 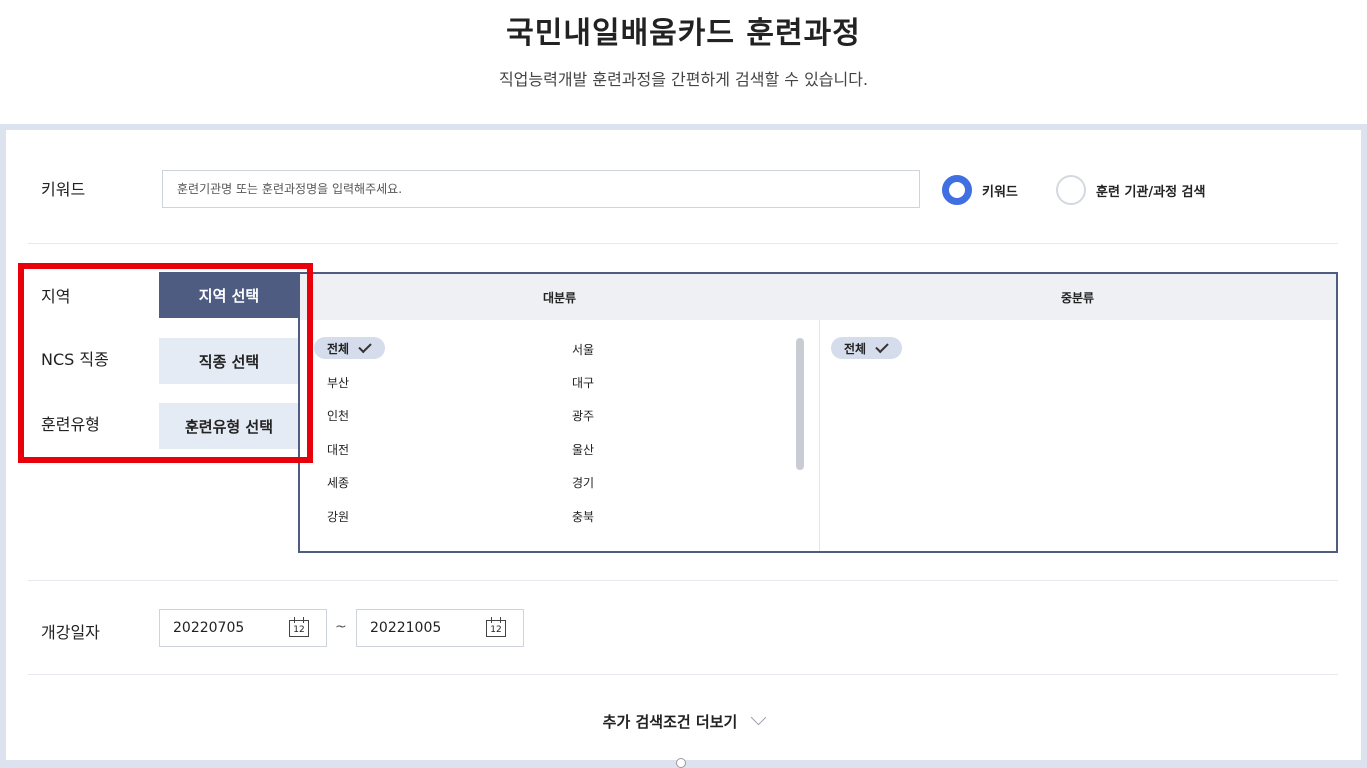 I want to click on region-item-chungbuk: 충북, so click(x=583, y=516).